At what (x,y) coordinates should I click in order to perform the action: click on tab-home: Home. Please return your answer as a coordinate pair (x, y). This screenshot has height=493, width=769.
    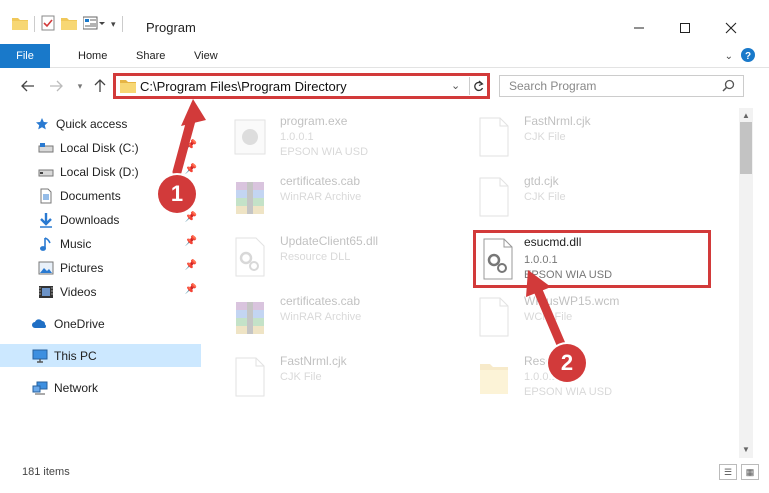
    Looking at the image, I should click on (92, 56).